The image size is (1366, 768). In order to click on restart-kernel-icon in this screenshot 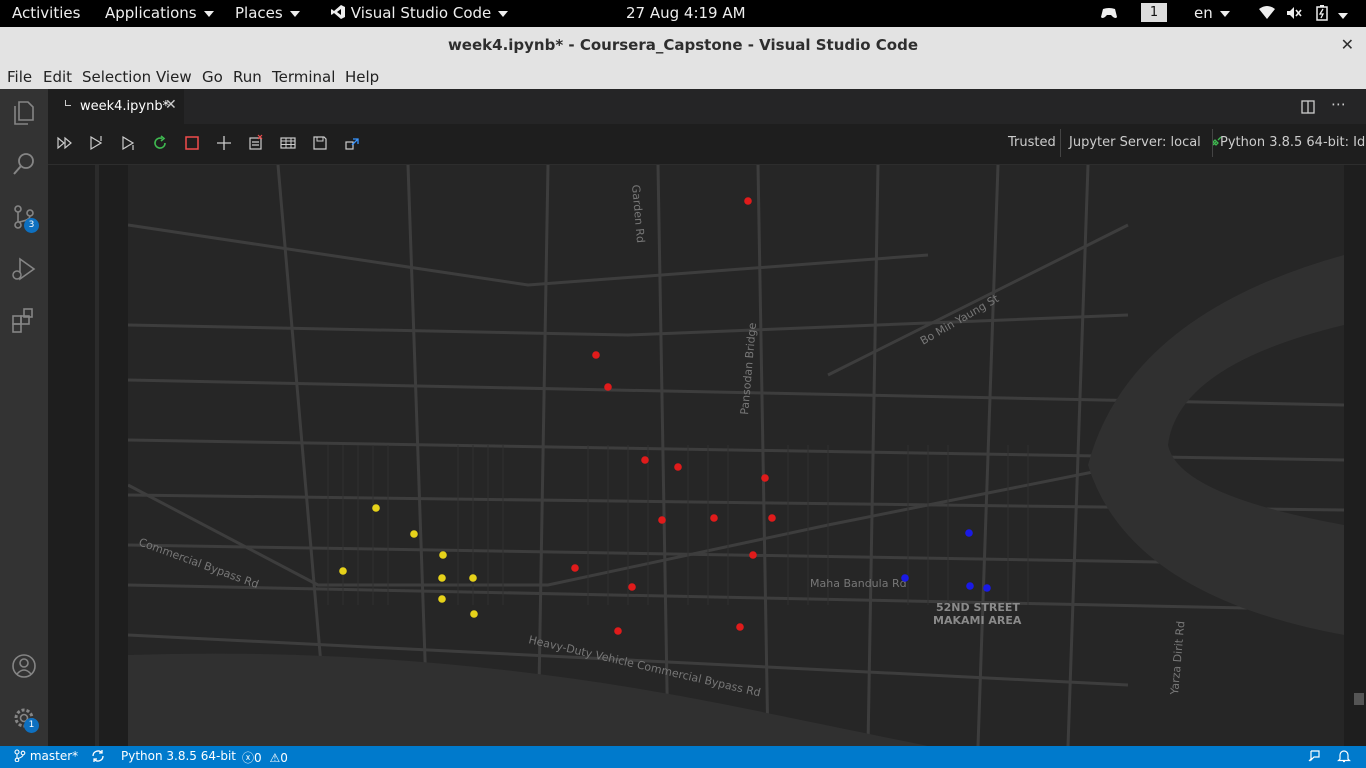, I will do `click(160, 143)`.